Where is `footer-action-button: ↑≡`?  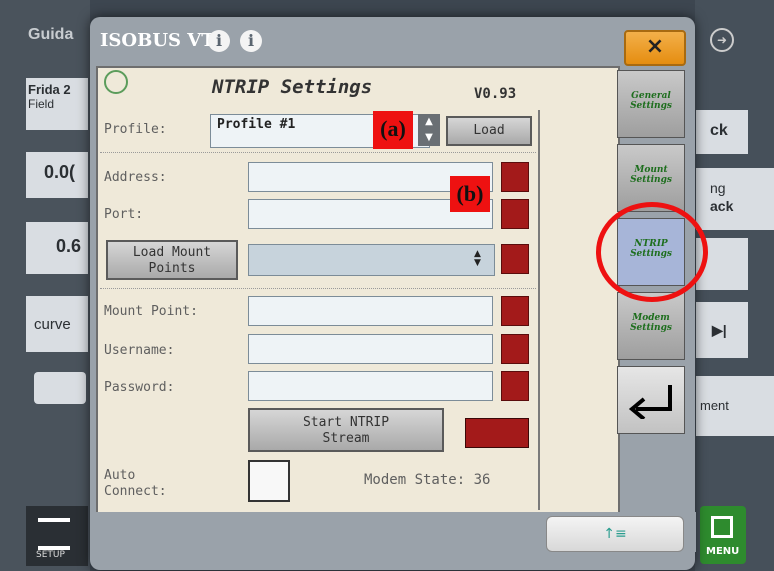
footer-action-button: ↑≡ is located at coordinates (615, 534).